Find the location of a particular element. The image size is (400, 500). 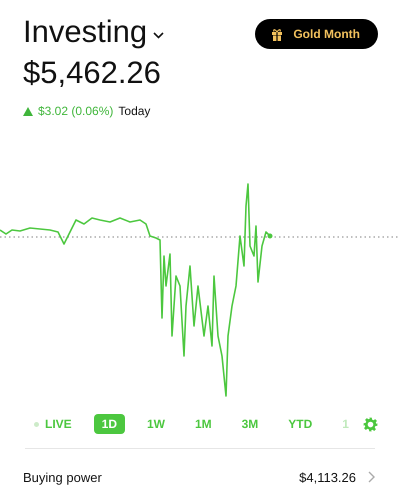

gift-icon is located at coordinates (277, 34).